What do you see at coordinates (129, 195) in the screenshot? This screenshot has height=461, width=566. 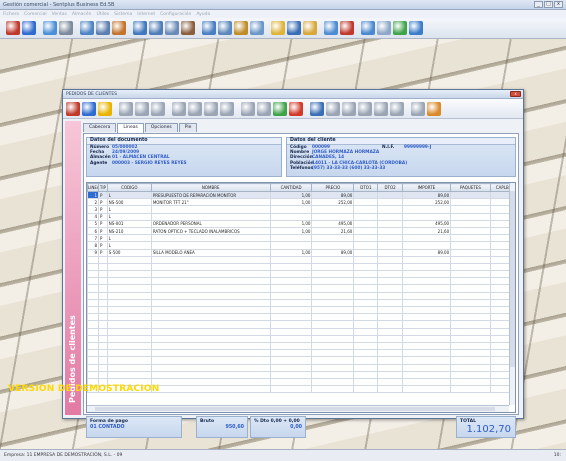 I see `cell-codigo: L` at bounding box center [129, 195].